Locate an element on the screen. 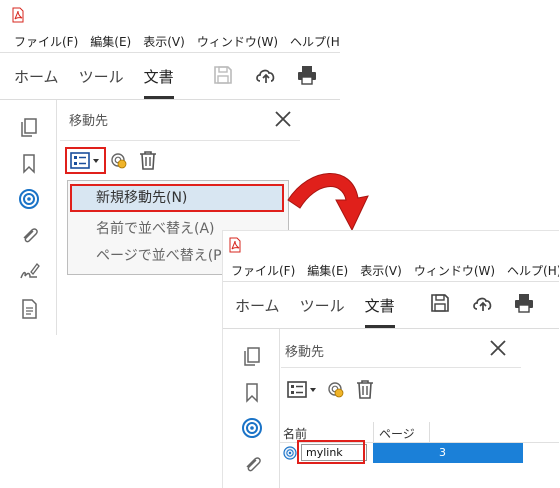 The height and width of the screenshot is (488, 560). menu-item-new-destination: 新規移動先(N) is located at coordinates (177, 198).